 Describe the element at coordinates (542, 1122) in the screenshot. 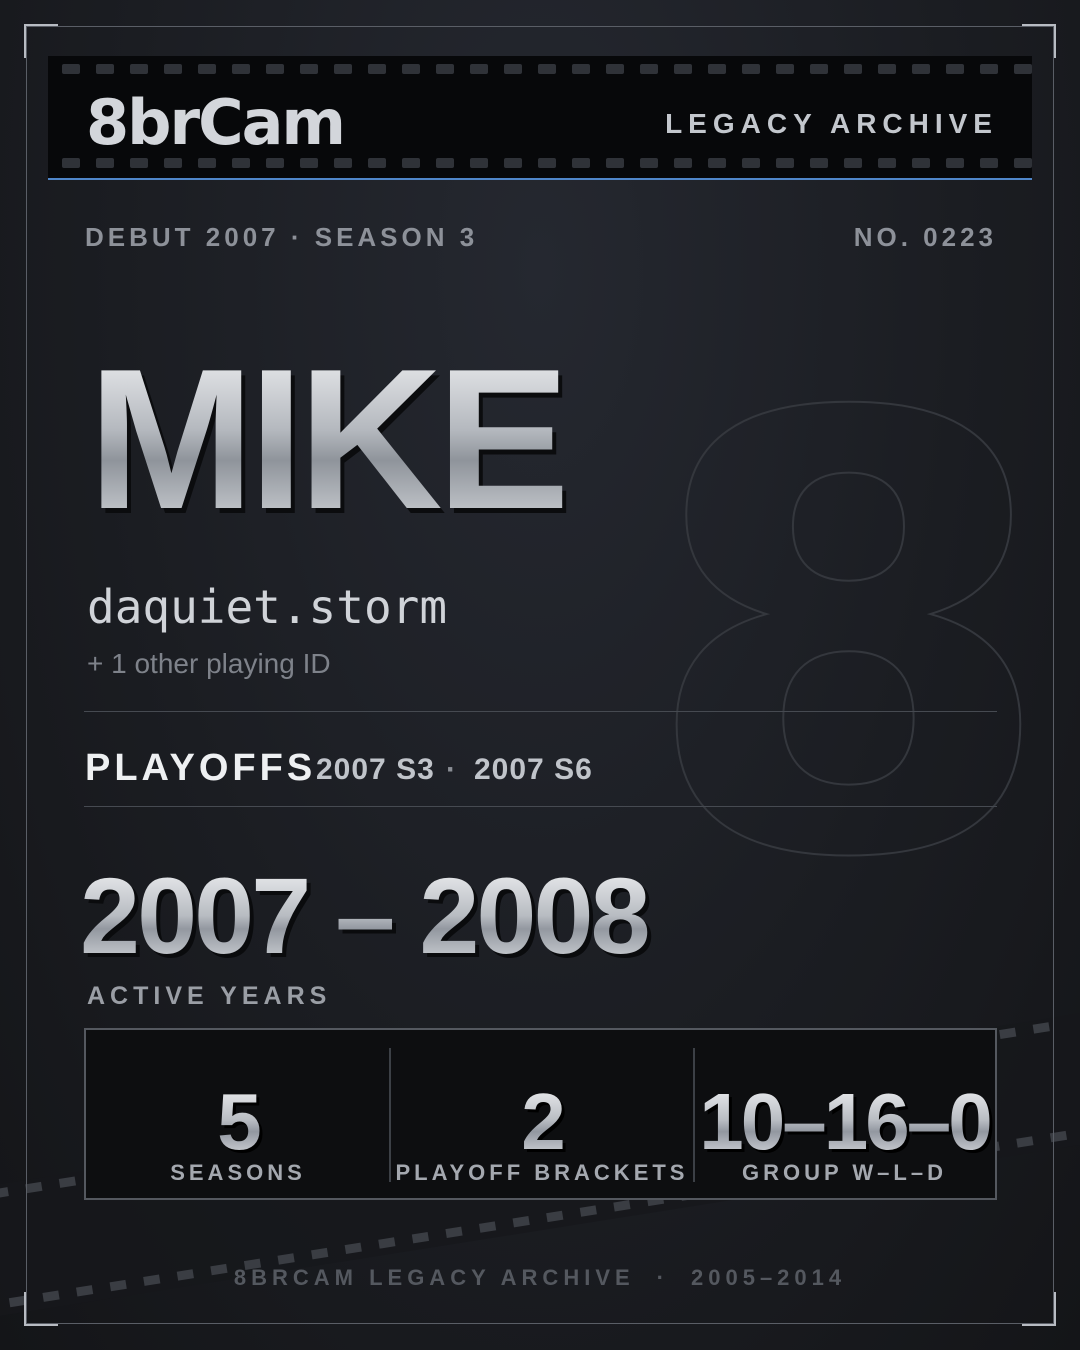

I see `stat-value: 2` at that location.